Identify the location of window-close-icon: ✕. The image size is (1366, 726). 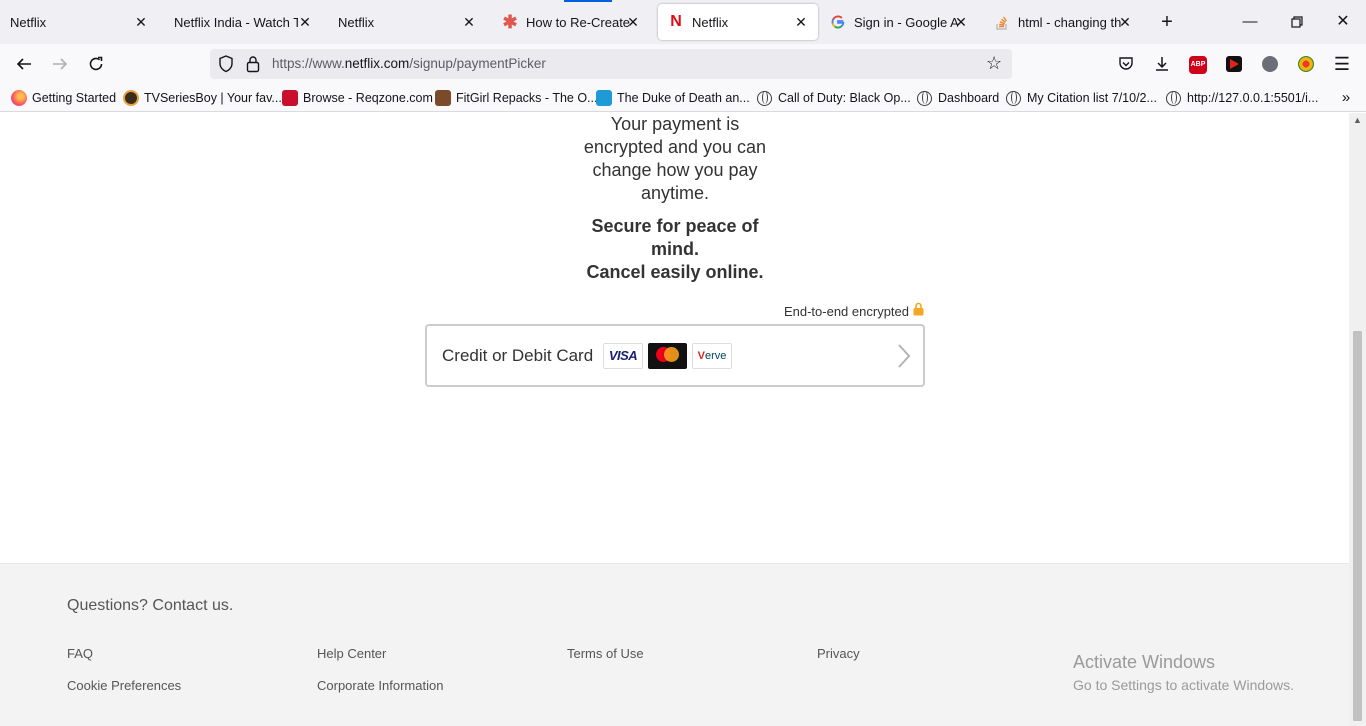
(1343, 22).